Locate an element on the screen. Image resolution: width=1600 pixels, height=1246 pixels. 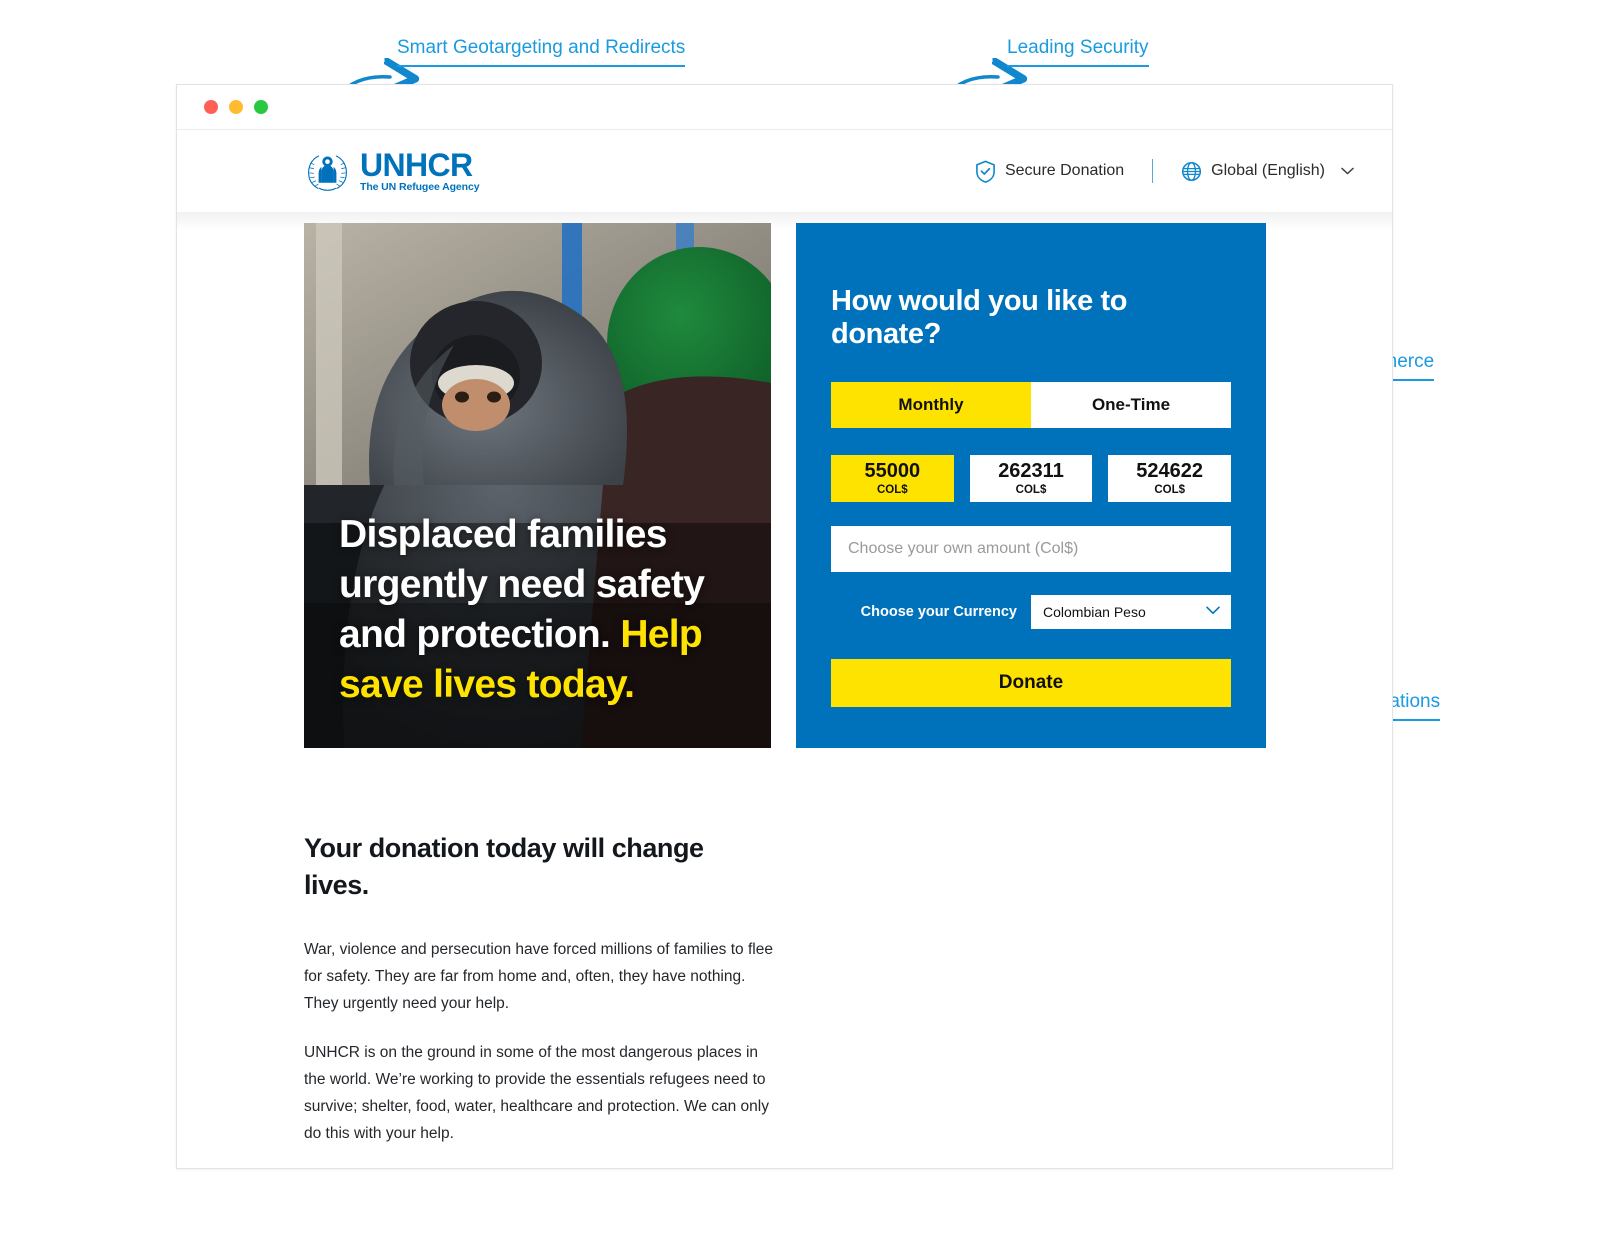
amount-option-2-value: 262311 is located at coordinates (1031, 470).